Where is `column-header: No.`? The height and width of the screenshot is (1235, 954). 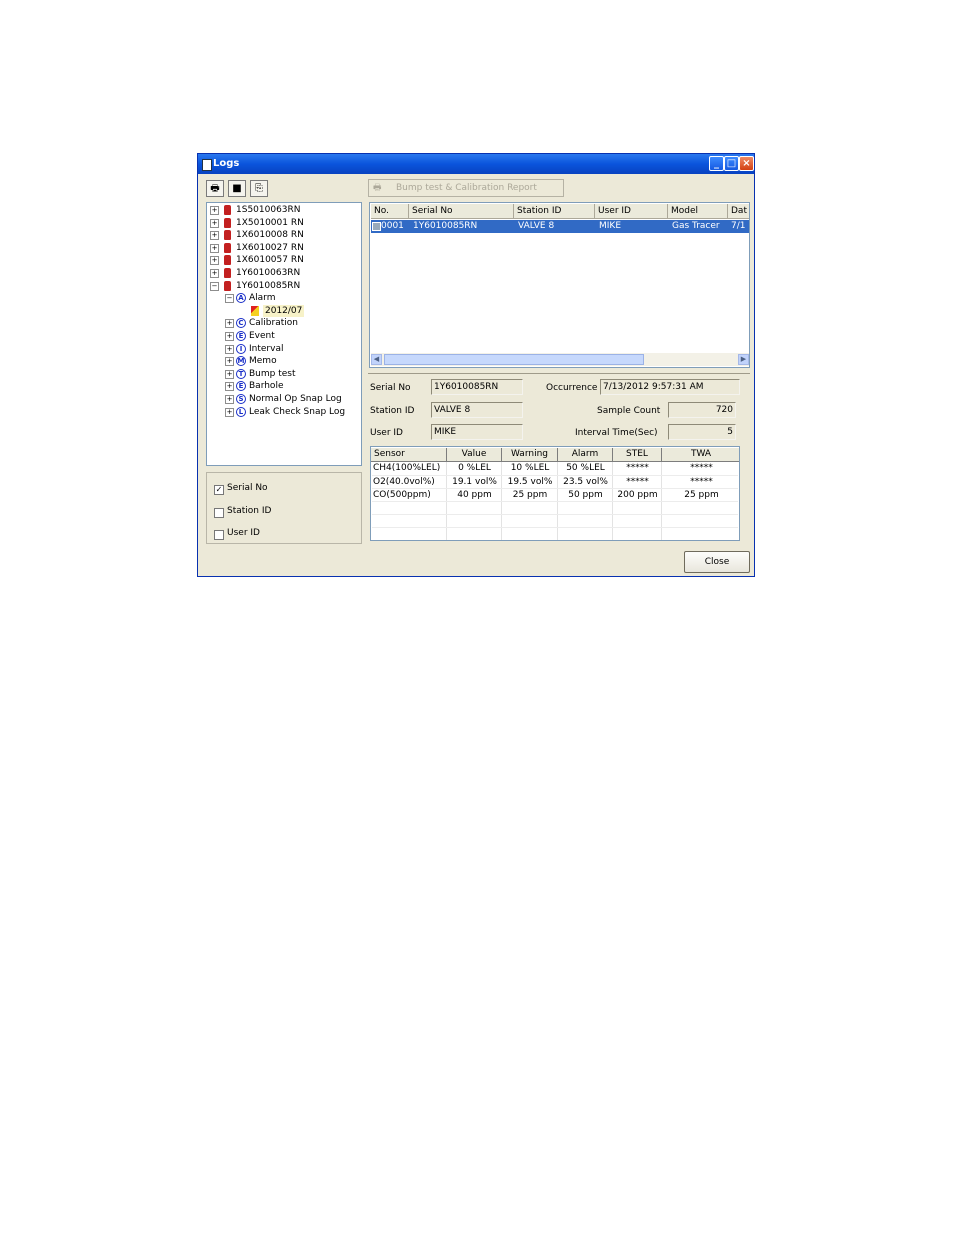
column-header: No. is located at coordinates (390, 211).